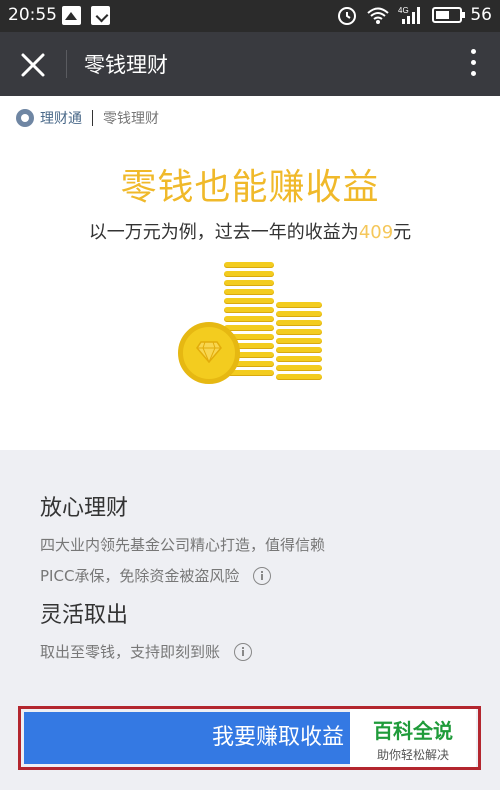  What do you see at coordinates (250, 64) in the screenshot?
I see `nav-bar: 零钱理财` at bounding box center [250, 64].